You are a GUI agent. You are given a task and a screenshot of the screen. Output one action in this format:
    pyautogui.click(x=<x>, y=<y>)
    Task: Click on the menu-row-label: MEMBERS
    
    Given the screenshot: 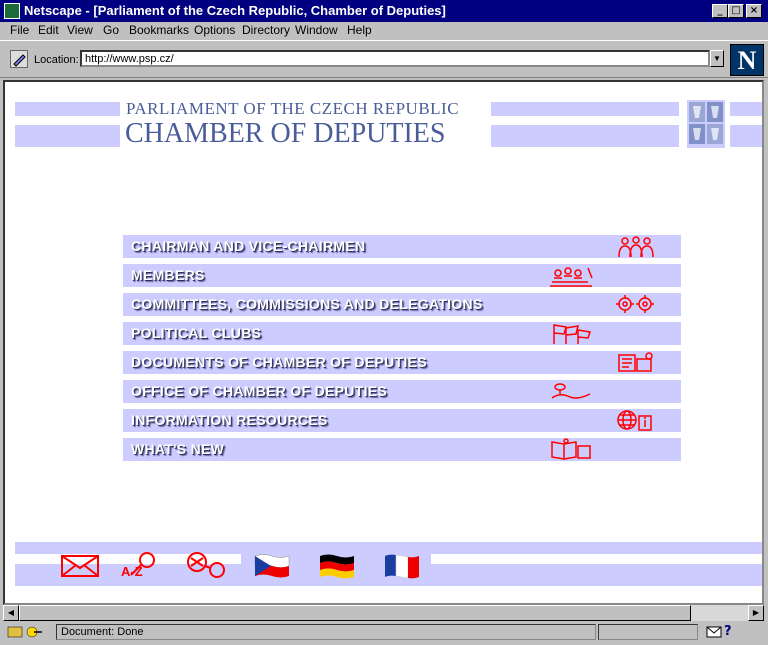 What is the action you would take?
    pyautogui.click(x=168, y=275)
    